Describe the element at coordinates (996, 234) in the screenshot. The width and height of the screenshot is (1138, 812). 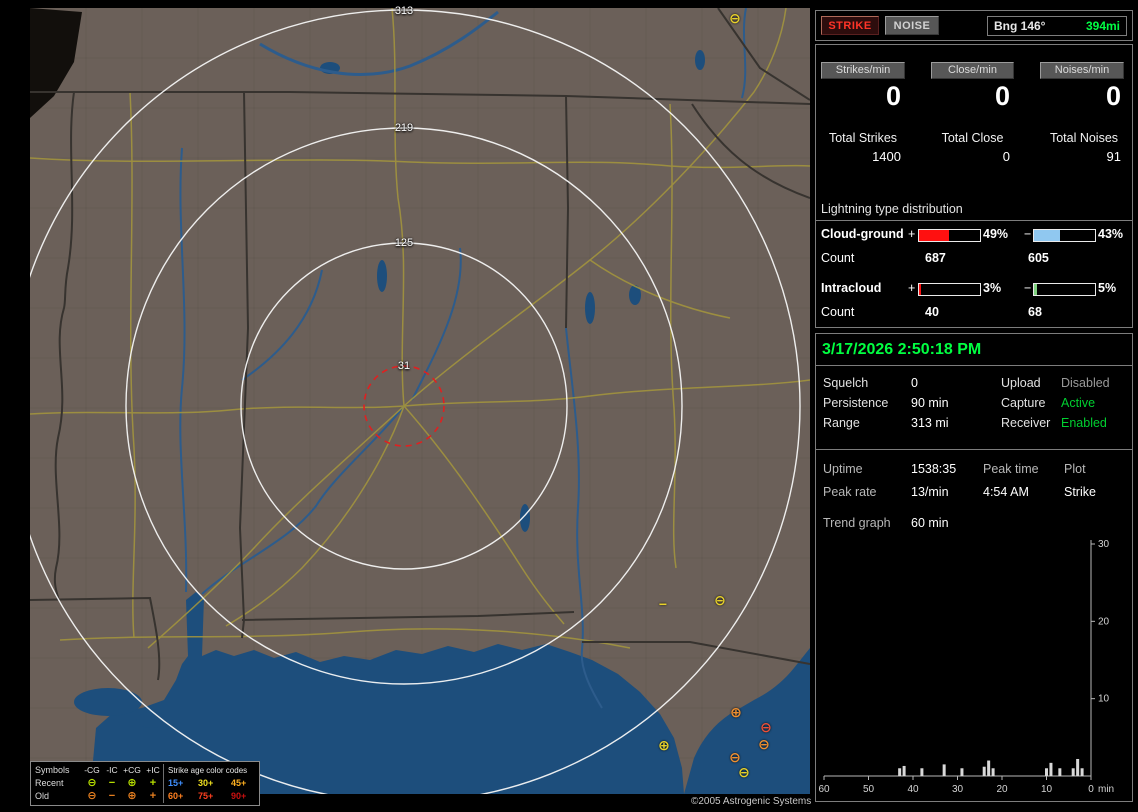
I see `cg-positive-pct: 49%` at that location.